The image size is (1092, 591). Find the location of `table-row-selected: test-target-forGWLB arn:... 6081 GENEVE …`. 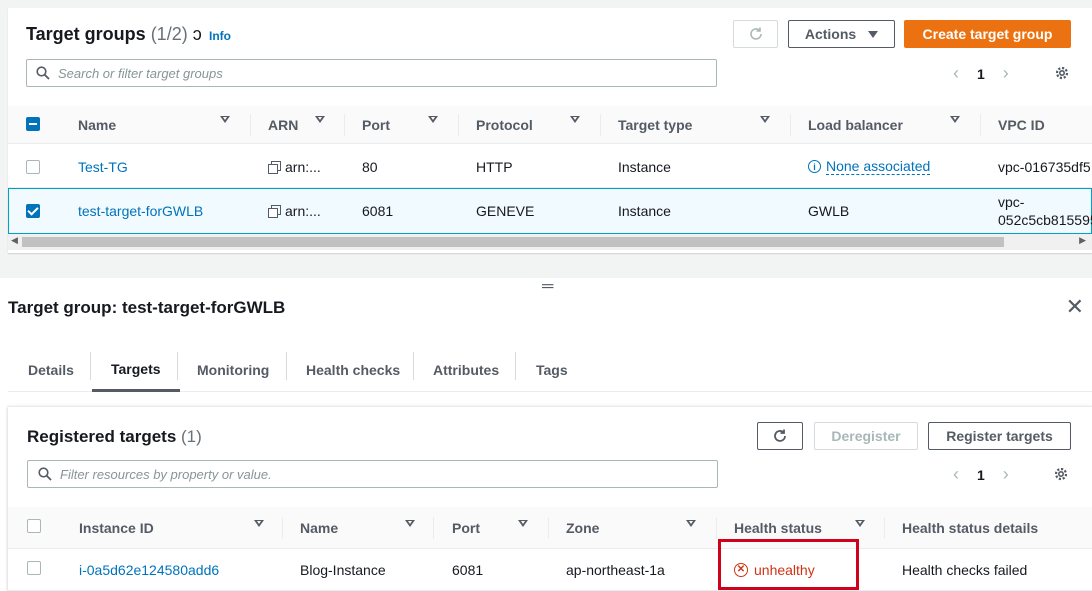

table-row-selected: test-target-forGWLB arn:... 6081 GENEVE … is located at coordinates (550, 211).